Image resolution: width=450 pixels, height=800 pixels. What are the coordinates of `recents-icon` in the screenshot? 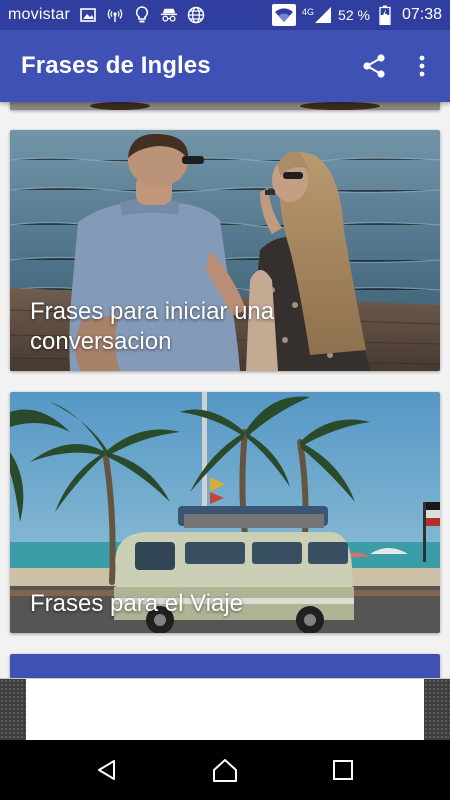 It's located at (343, 770).